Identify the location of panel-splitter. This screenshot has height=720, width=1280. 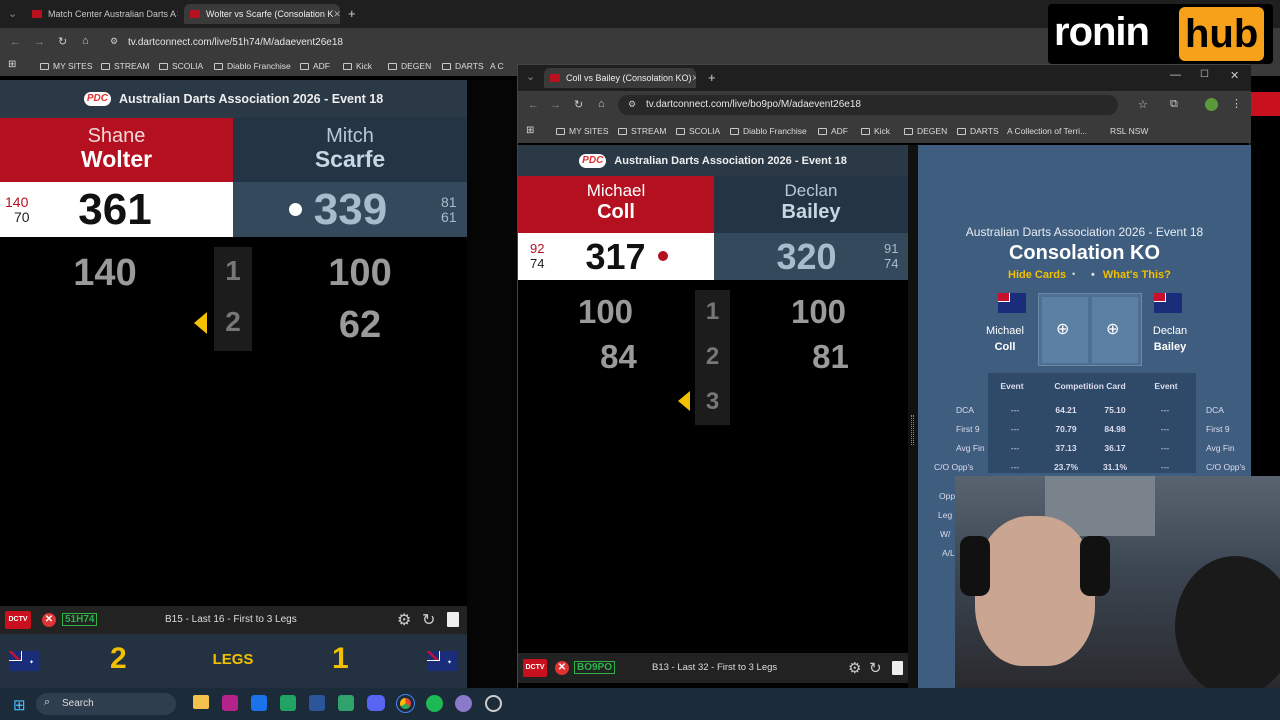
(913, 417).